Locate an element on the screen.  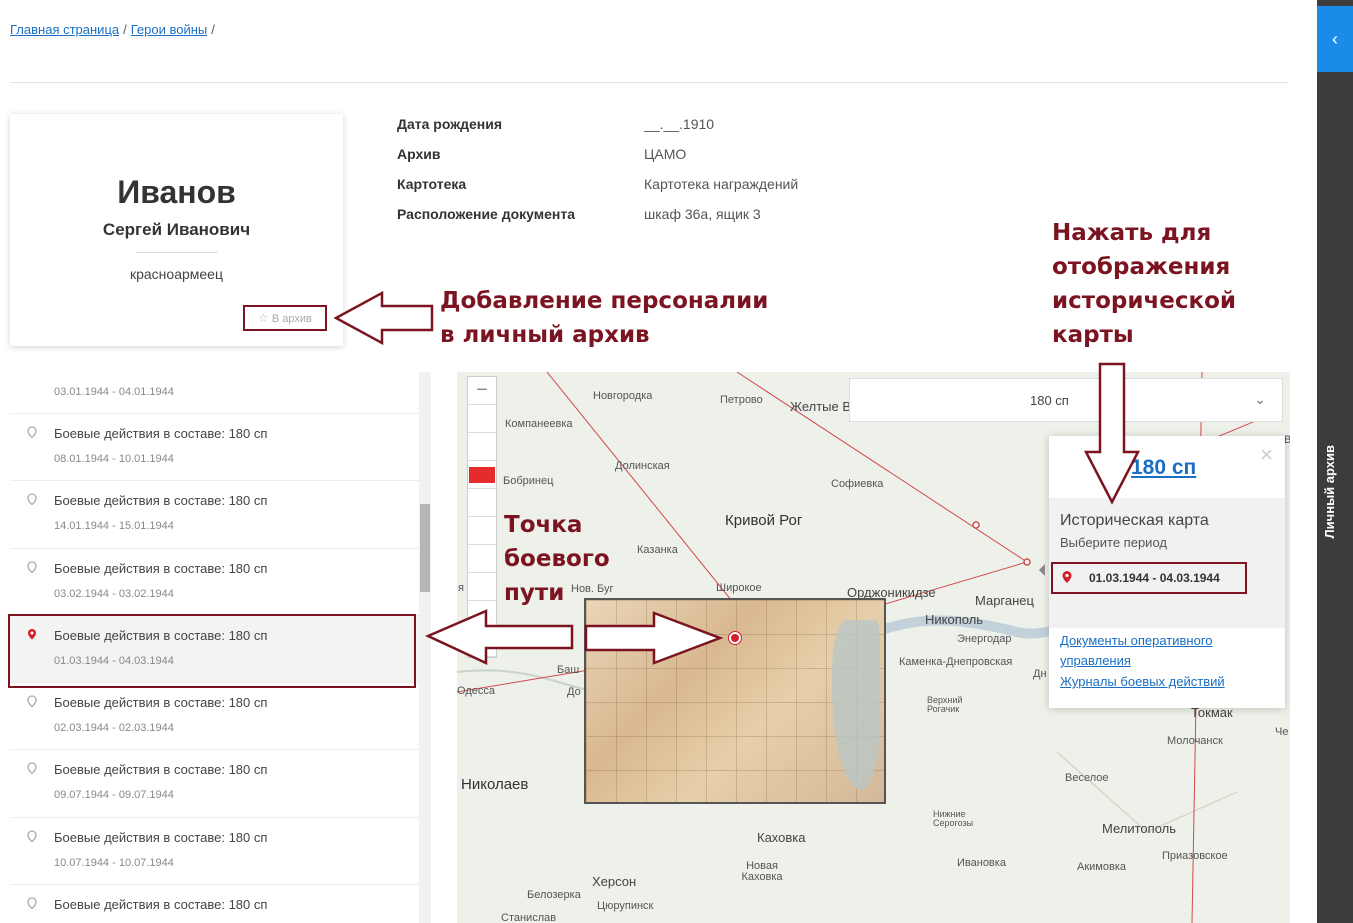
close-icon: × is located at coordinates (1266, 455).